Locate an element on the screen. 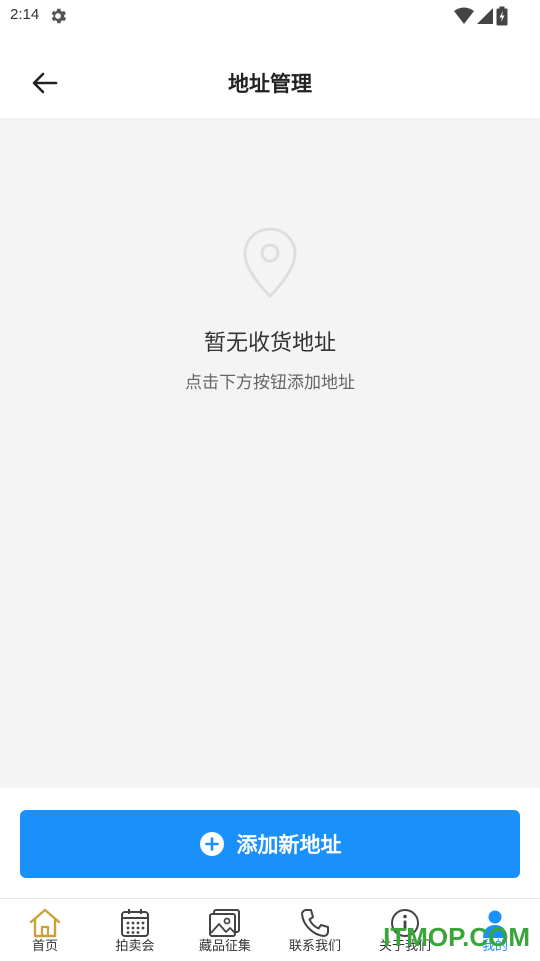  status-icons is located at coordinates (481, 16).